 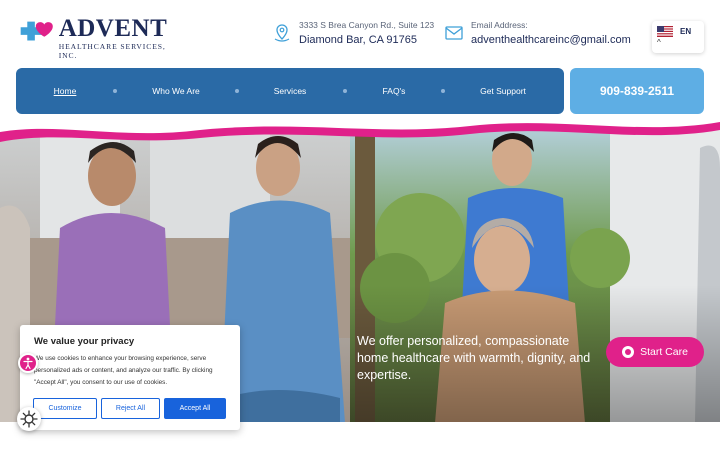 I want to click on nav-get-support: Get Support, so click(x=503, y=91).